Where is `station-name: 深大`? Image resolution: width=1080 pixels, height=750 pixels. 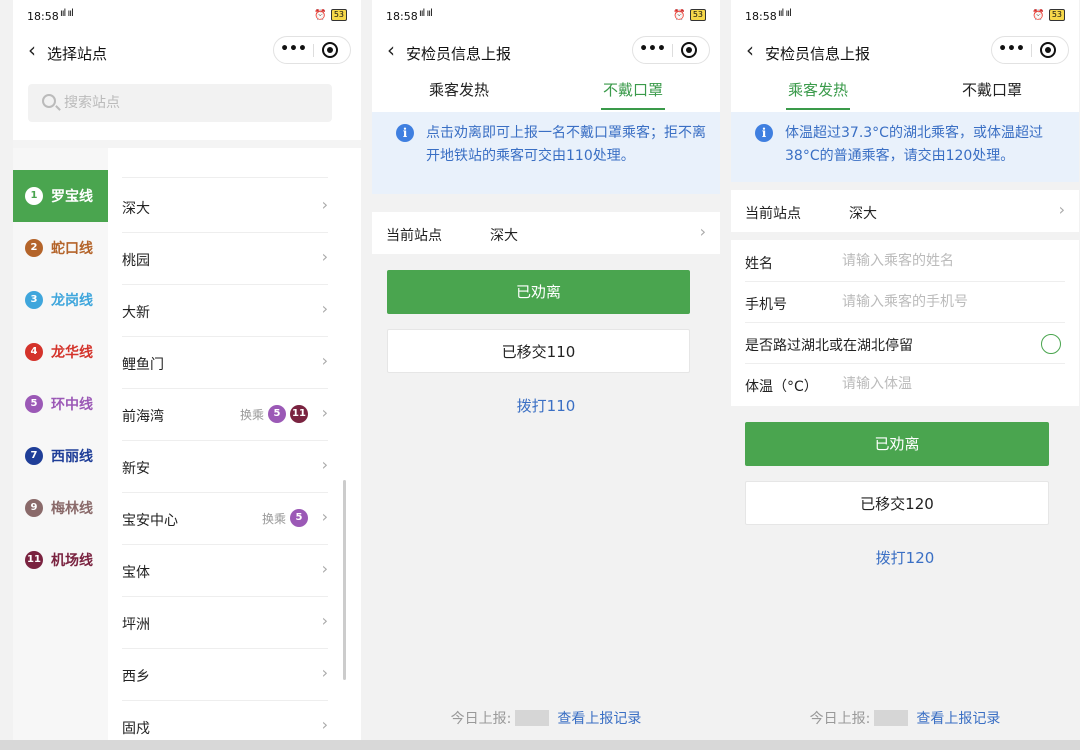 station-name: 深大 is located at coordinates (136, 209).